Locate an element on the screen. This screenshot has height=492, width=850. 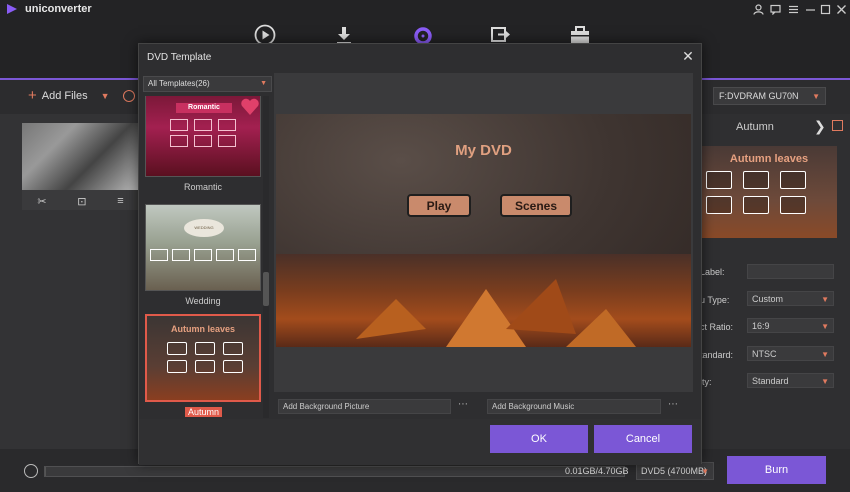
menu-label-label: Label: is located at coordinates (712, 272).